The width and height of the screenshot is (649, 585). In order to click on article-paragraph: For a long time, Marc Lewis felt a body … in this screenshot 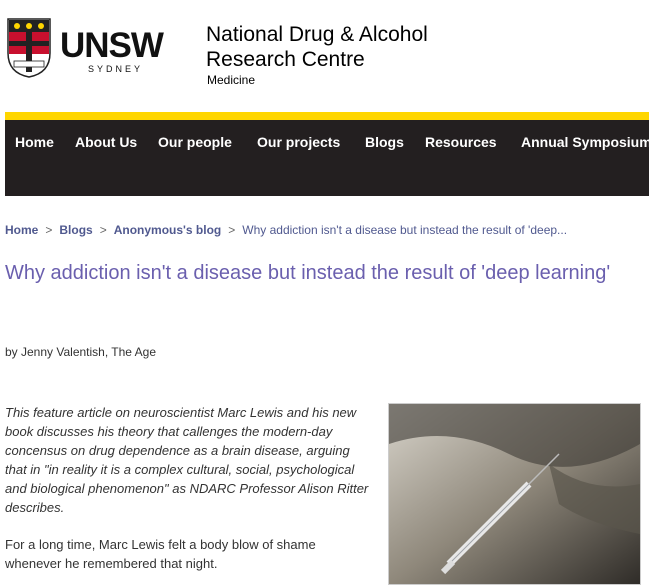, I will do `click(160, 554)`.